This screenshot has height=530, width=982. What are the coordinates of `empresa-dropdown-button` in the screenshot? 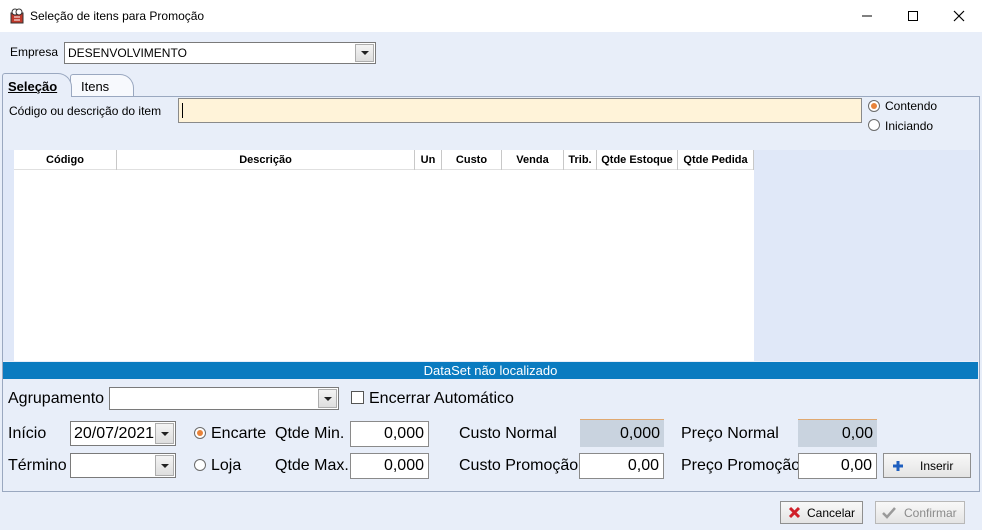 It's located at (364, 53).